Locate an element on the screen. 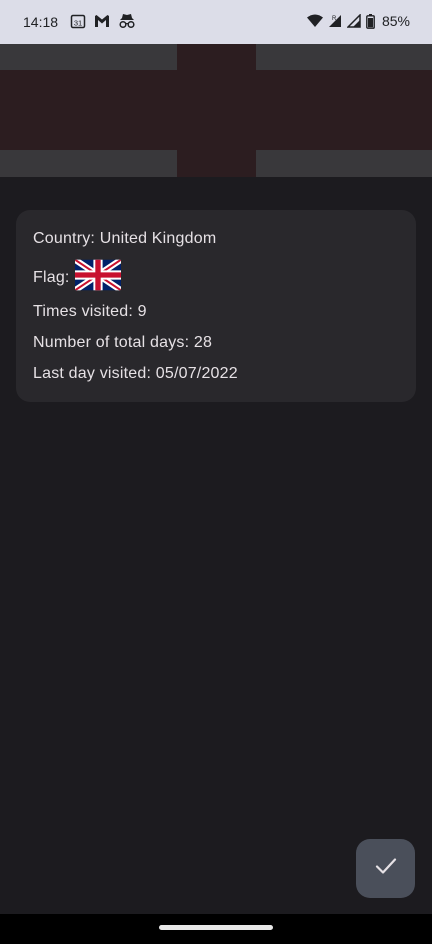  calendar-icon: 31 is located at coordinates (78, 21).